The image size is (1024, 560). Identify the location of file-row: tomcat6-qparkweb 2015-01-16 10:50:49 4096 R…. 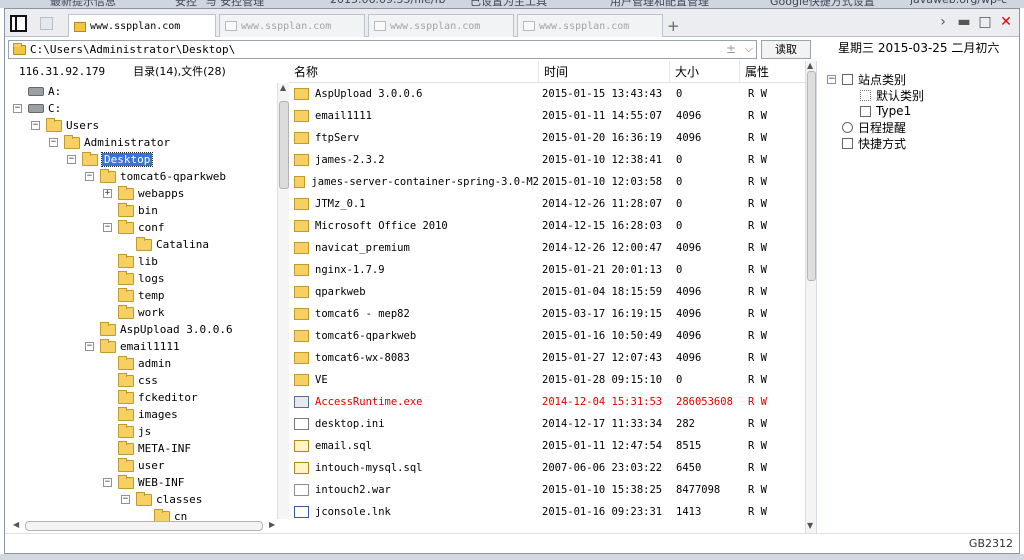
(547, 336).